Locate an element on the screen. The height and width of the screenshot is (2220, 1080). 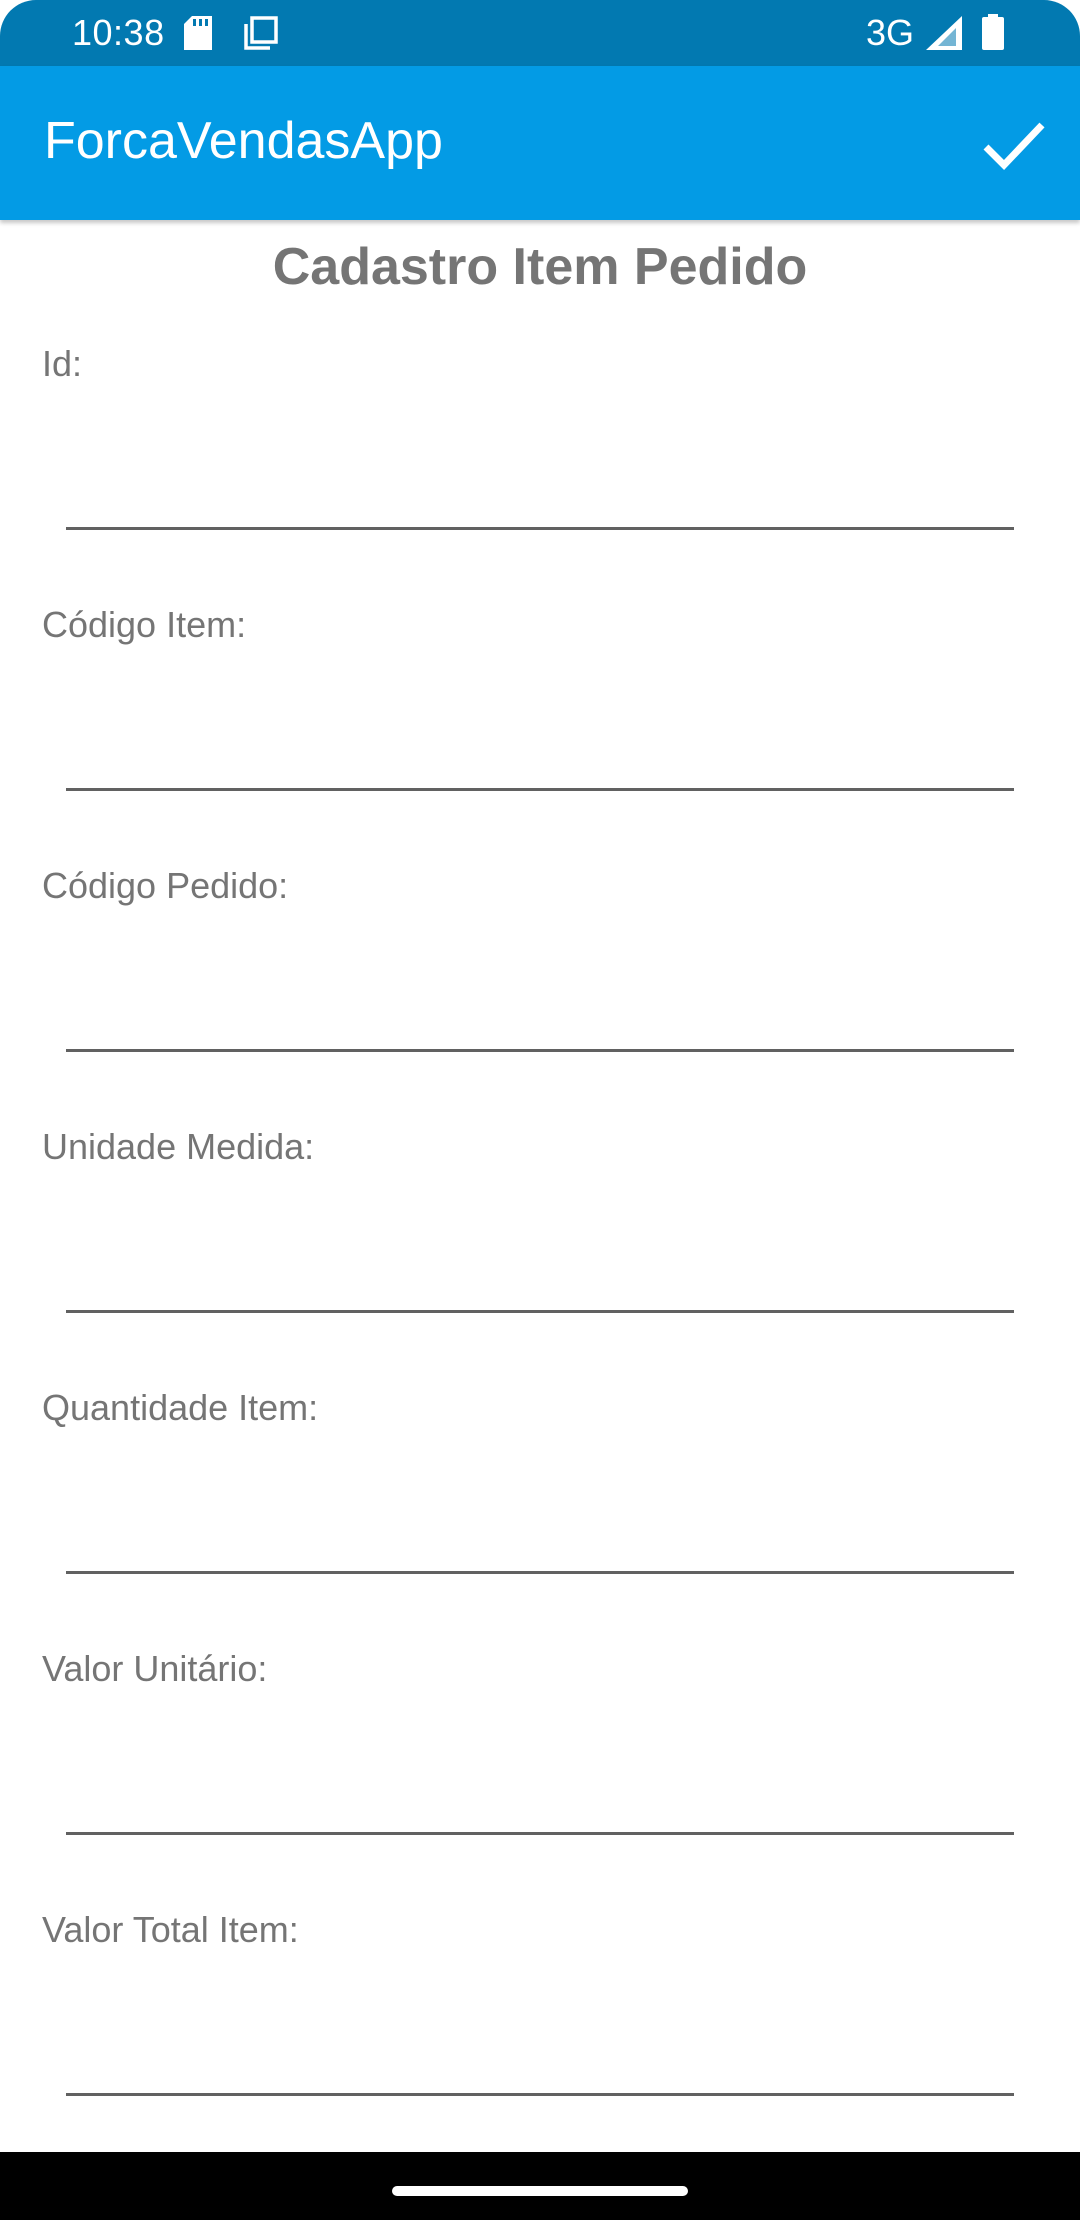
unidade-medida-input is located at coordinates (540, 1273).